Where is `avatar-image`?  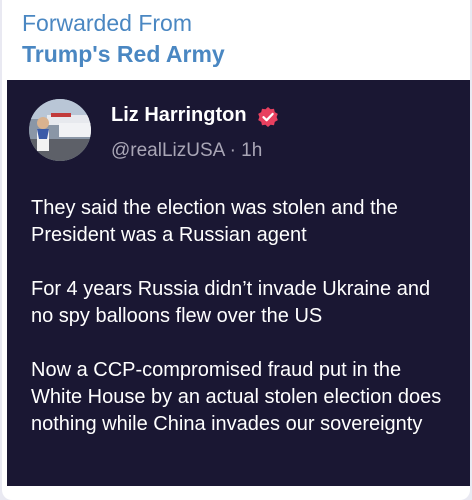 avatar-image is located at coordinates (60, 130).